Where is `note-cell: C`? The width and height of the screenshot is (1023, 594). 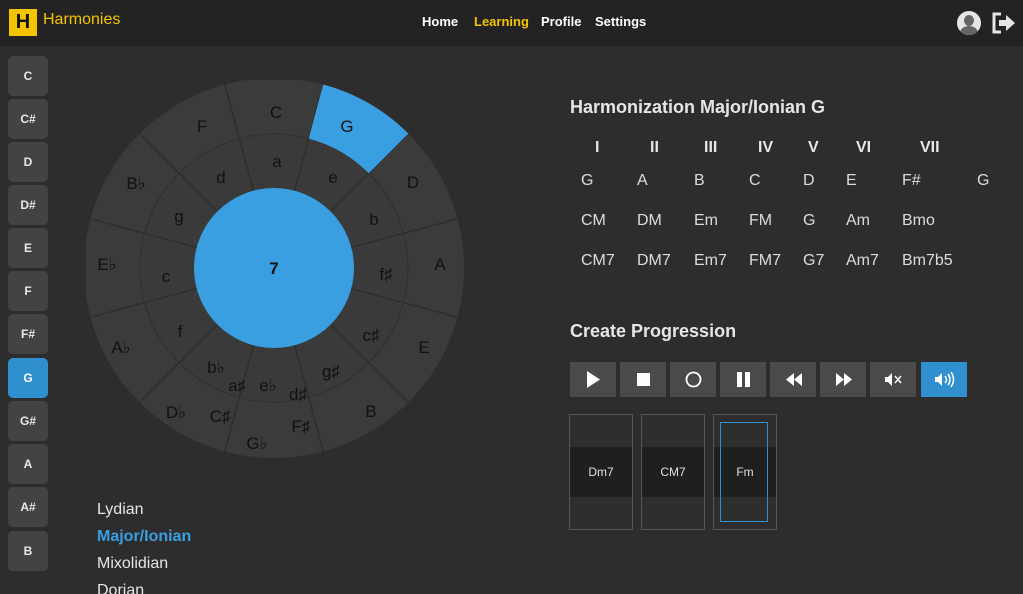
note-cell: C is located at coordinates (755, 181).